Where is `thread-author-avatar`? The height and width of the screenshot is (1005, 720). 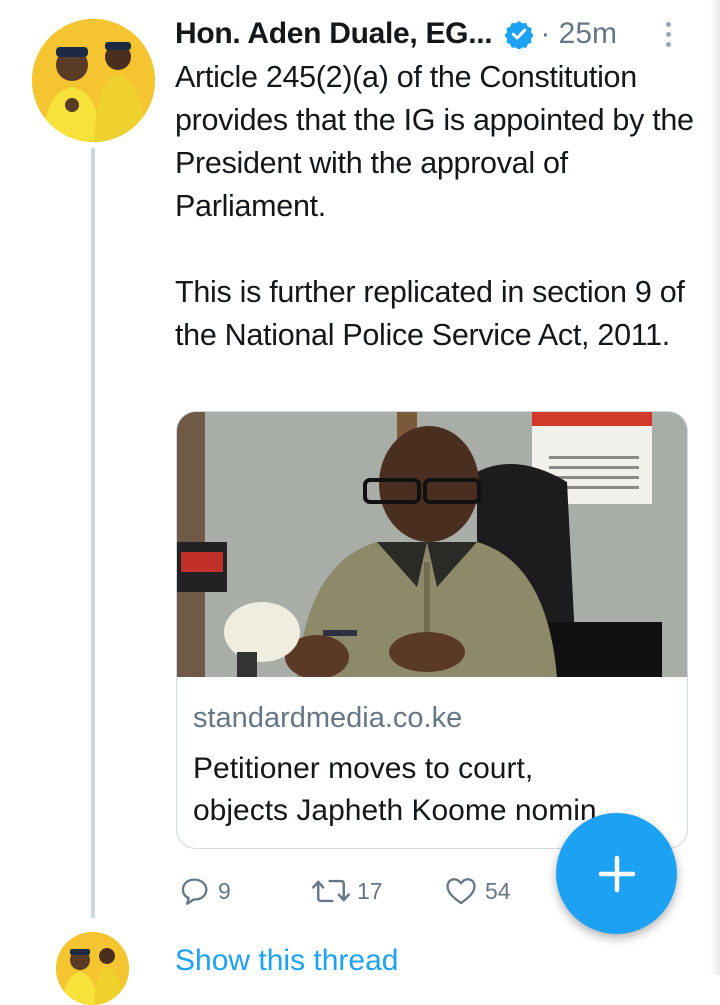
thread-author-avatar is located at coordinates (92, 968).